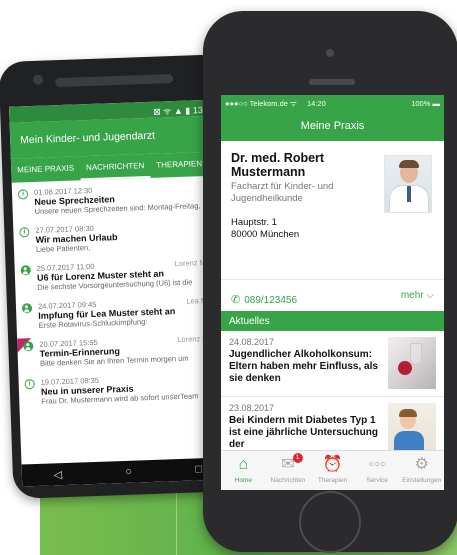 This screenshot has height=555, width=457. Describe the element at coordinates (179, 165) in the screenshot. I see `tab-therapien: THERAPIEN` at that location.